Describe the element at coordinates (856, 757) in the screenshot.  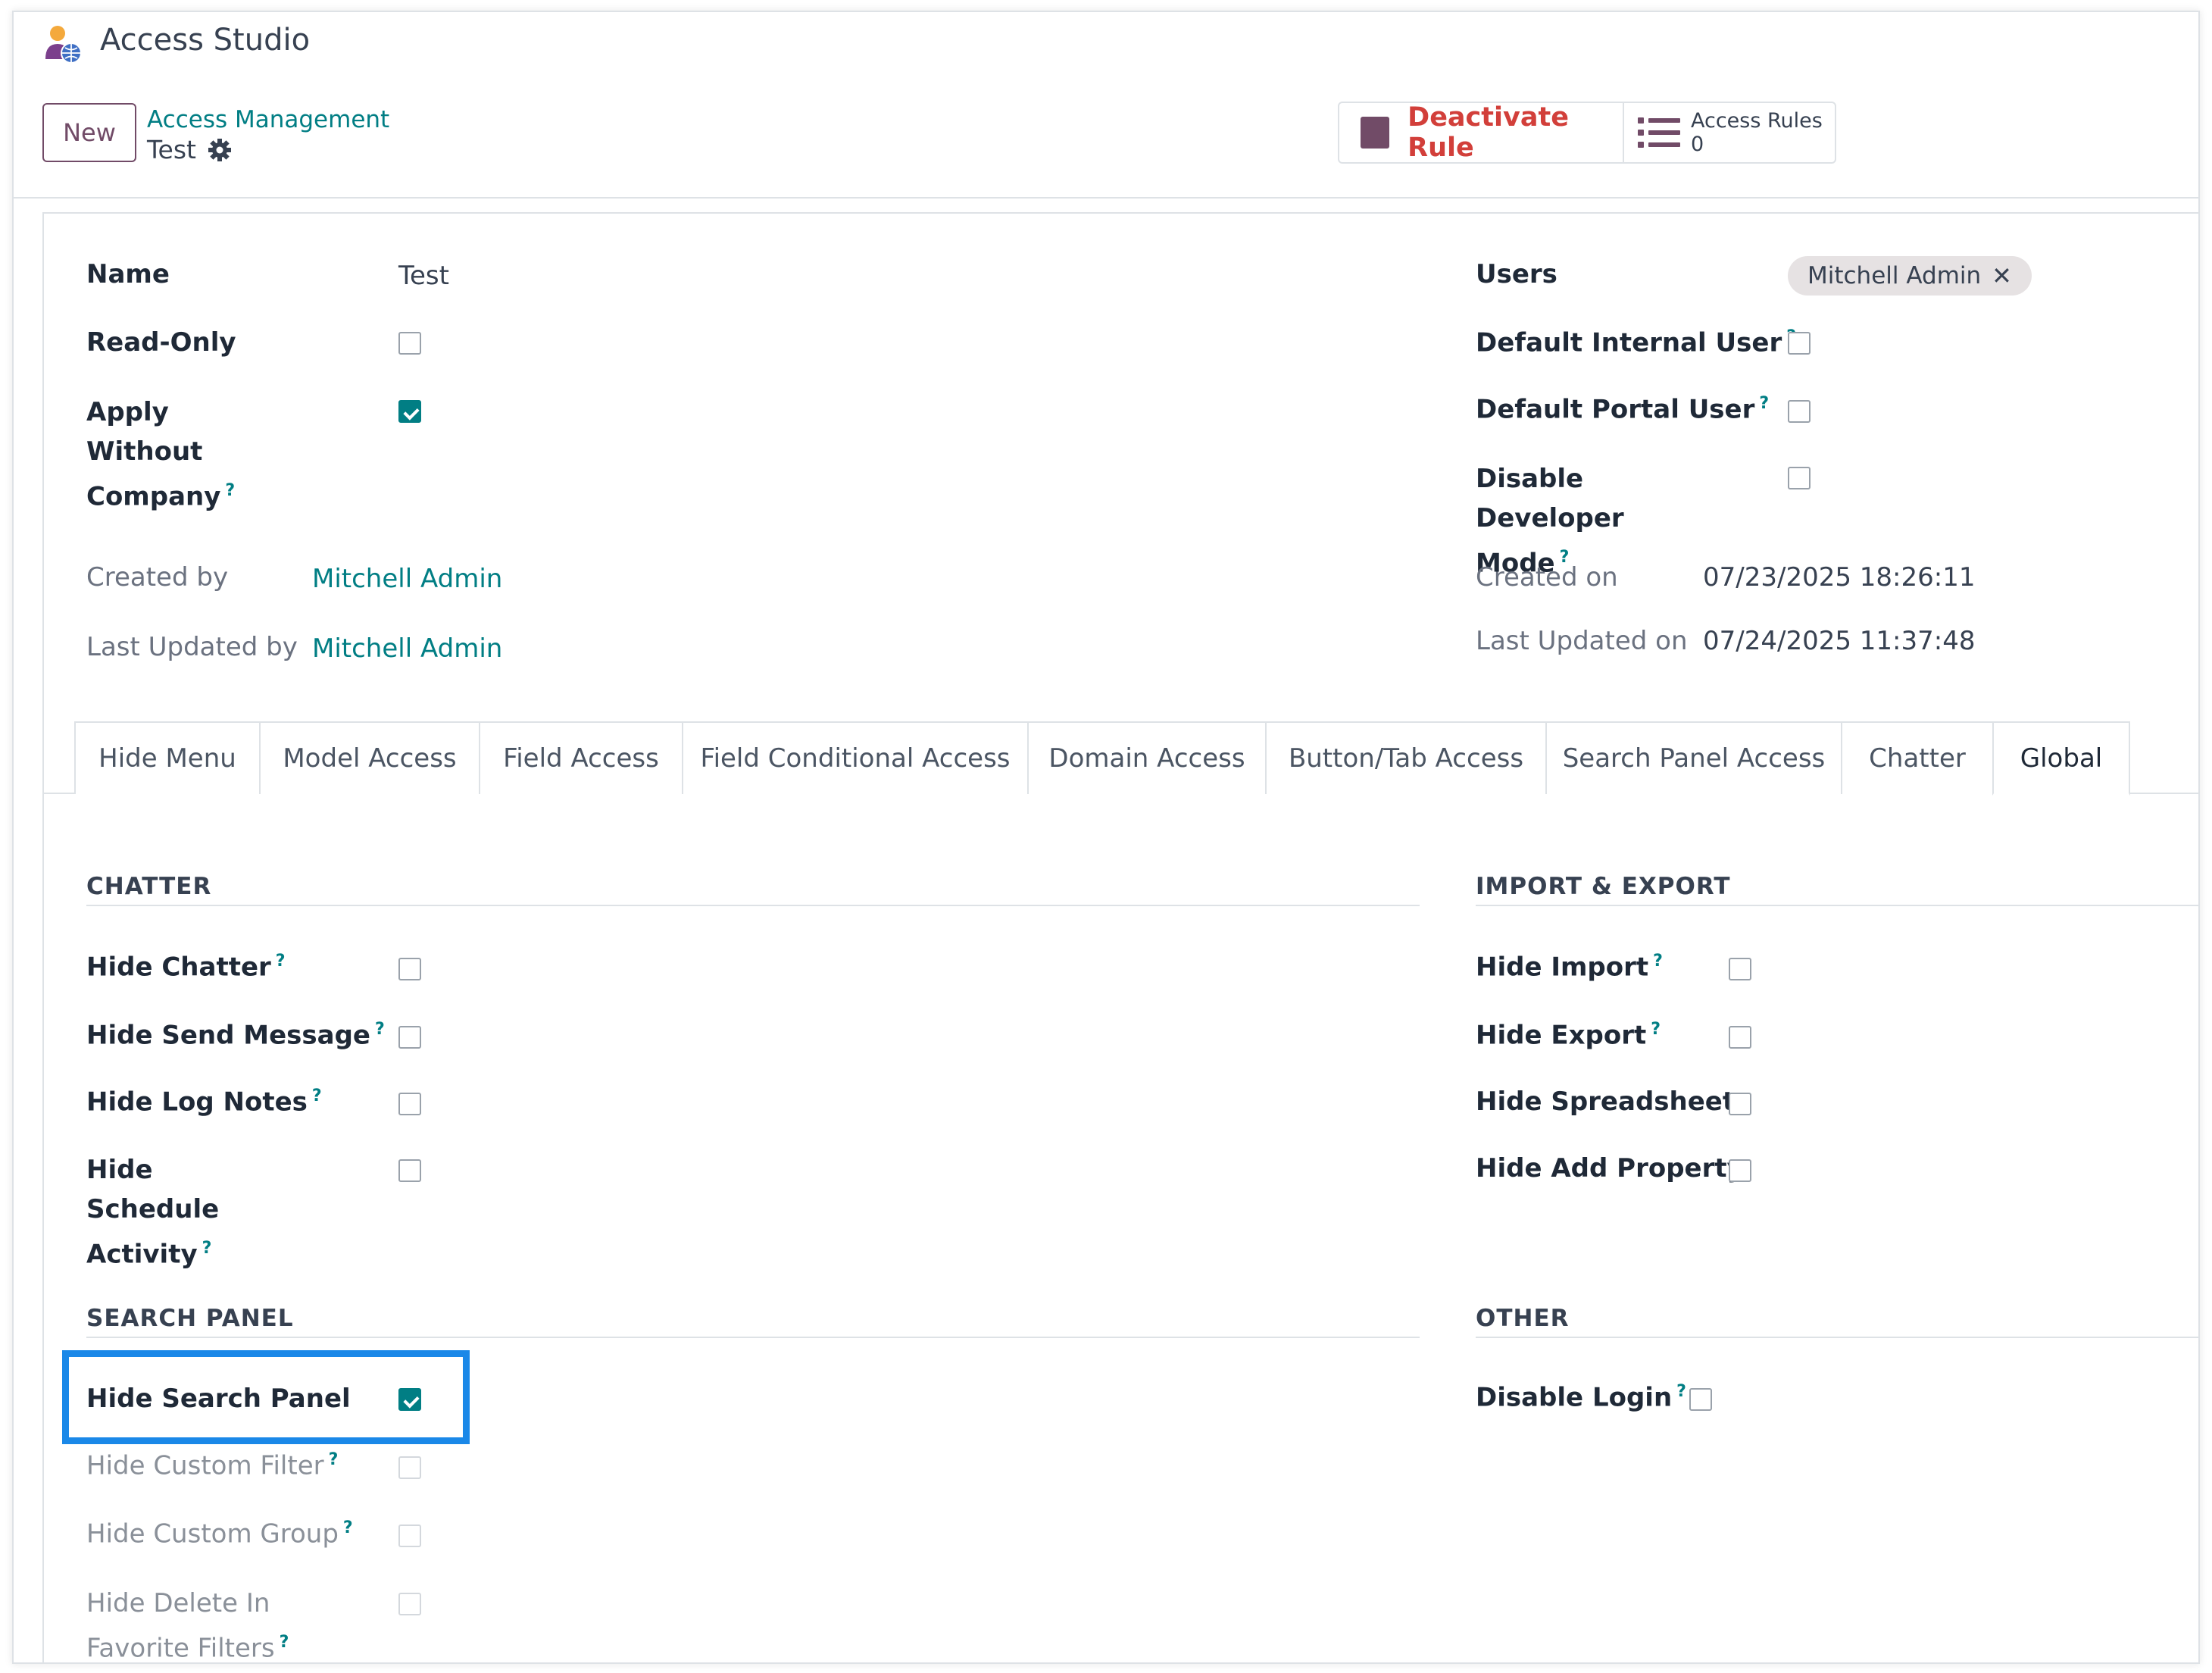
I see `tab-field-conditional-access: Field Conditional Access` at that location.